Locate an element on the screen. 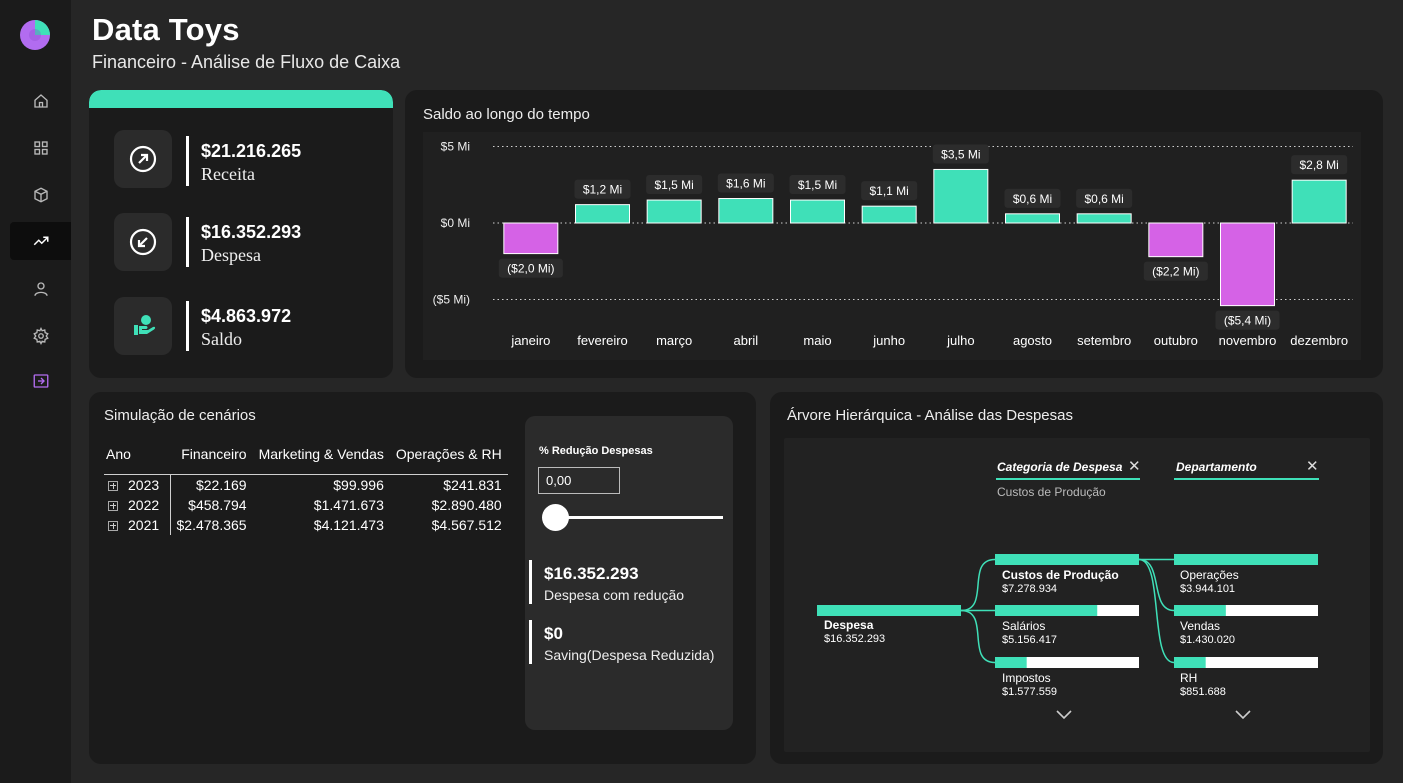 The width and height of the screenshot is (1403, 783). x-tick-label: novembro is located at coordinates (1248, 340).